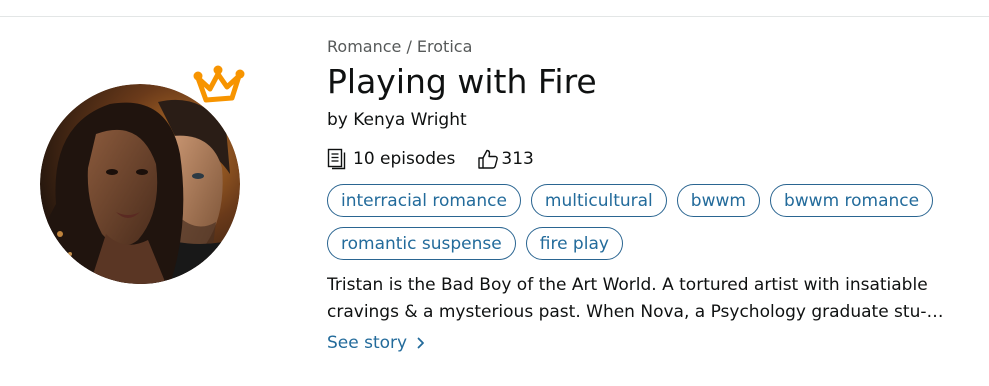 This screenshot has height=386, width=989. I want to click on tag-interracial-romance: interracial romance, so click(424, 200).